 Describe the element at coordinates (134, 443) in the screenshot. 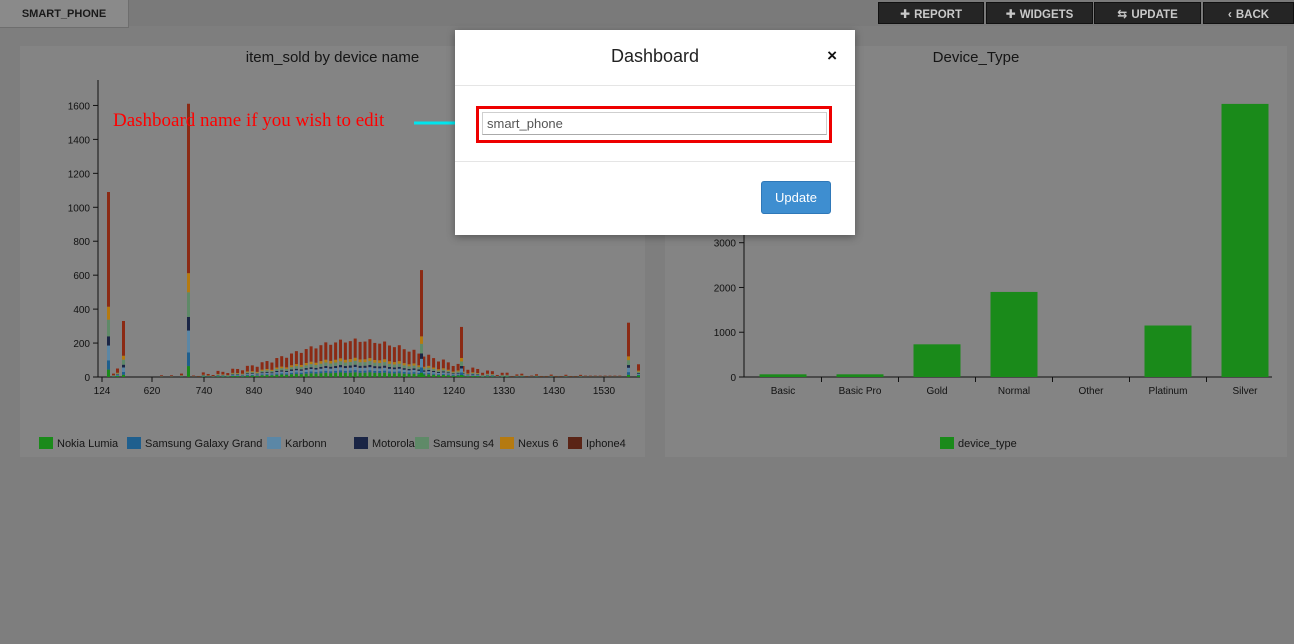

I see `legend-swatch` at that location.